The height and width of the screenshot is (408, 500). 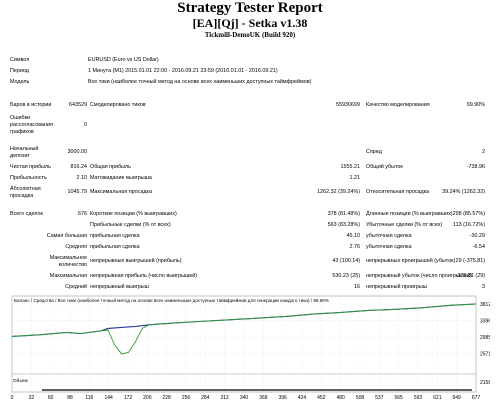 What do you see at coordinates (360, 398) in the screenshot?
I see `x-tick-label: 508` at bounding box center [360, 398].